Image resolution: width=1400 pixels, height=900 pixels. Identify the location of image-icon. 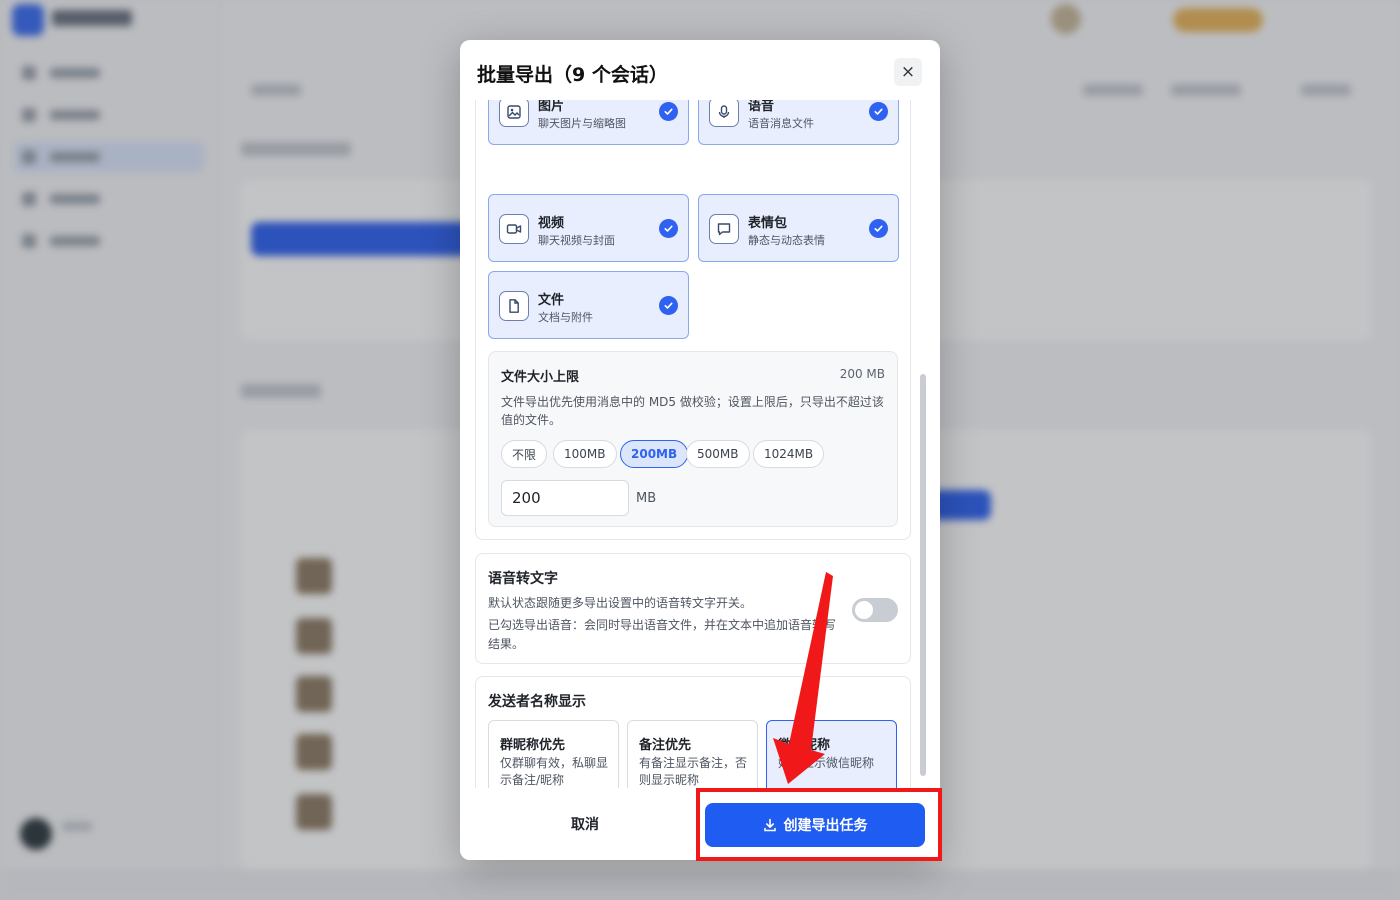
(514, 113).